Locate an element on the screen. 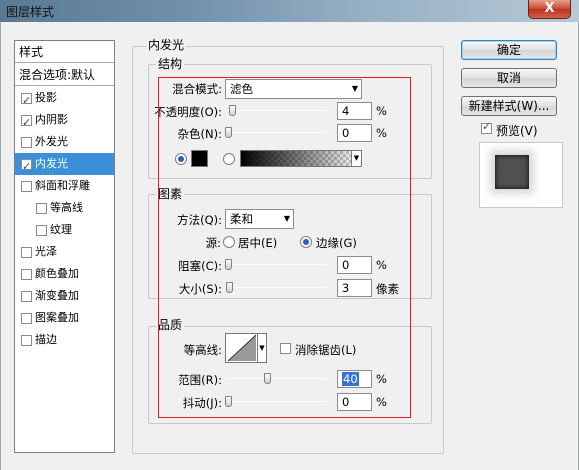  structure-title: 结构 is located at coordinates (170, 64).